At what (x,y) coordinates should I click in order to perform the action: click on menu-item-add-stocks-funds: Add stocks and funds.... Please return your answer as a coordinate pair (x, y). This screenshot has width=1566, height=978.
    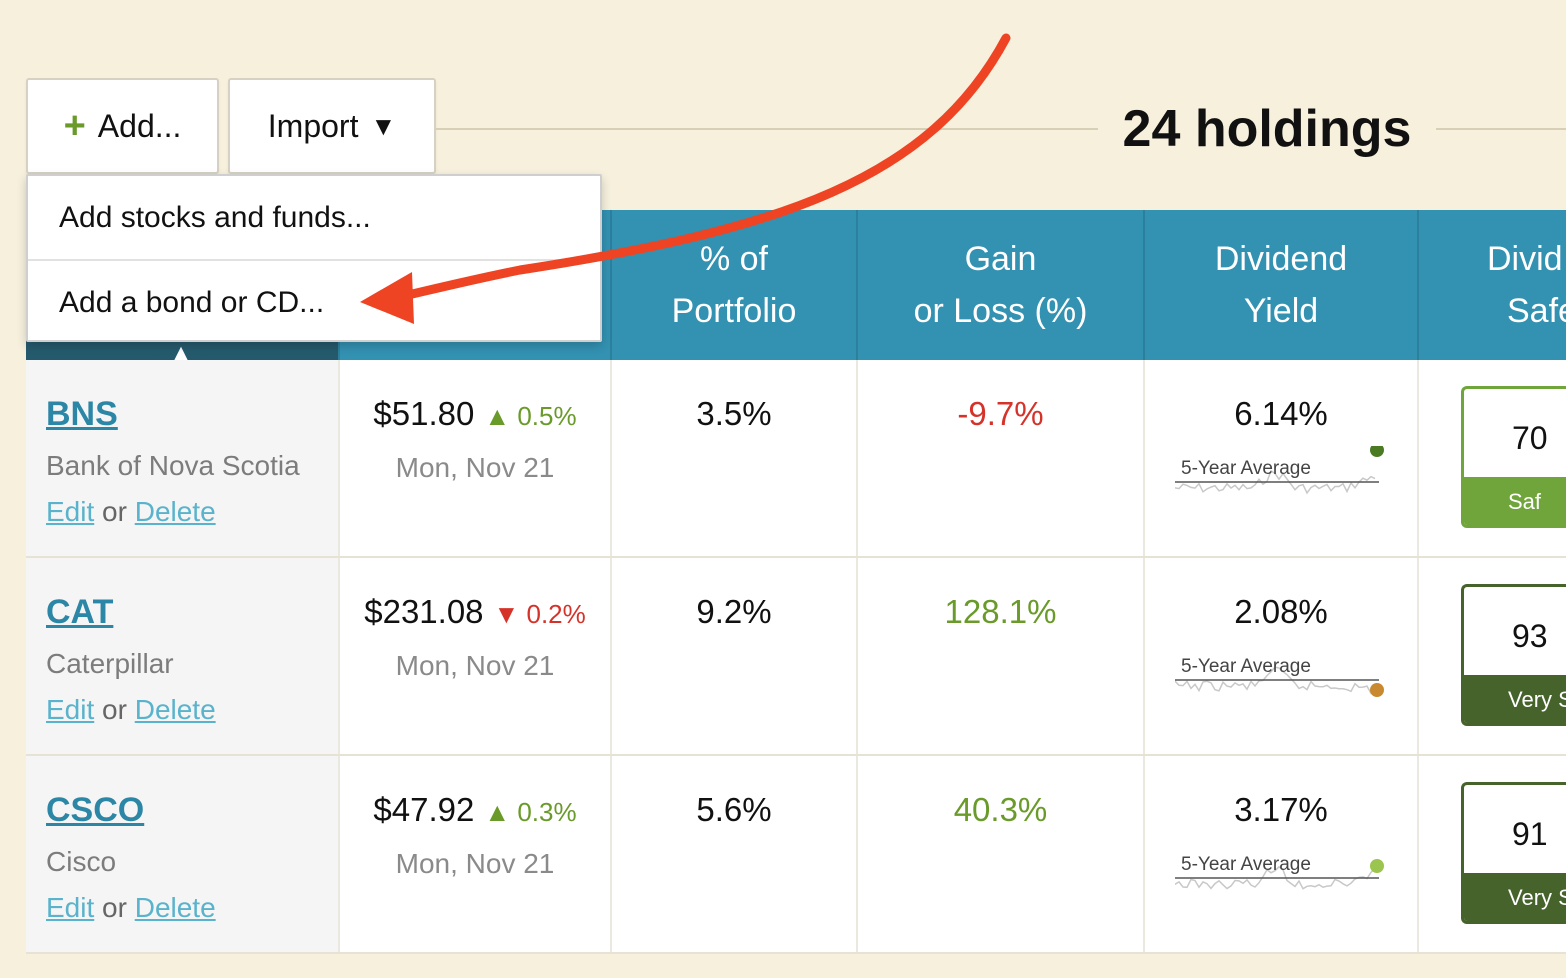
    Looking at the image, I should click on (314, 217).